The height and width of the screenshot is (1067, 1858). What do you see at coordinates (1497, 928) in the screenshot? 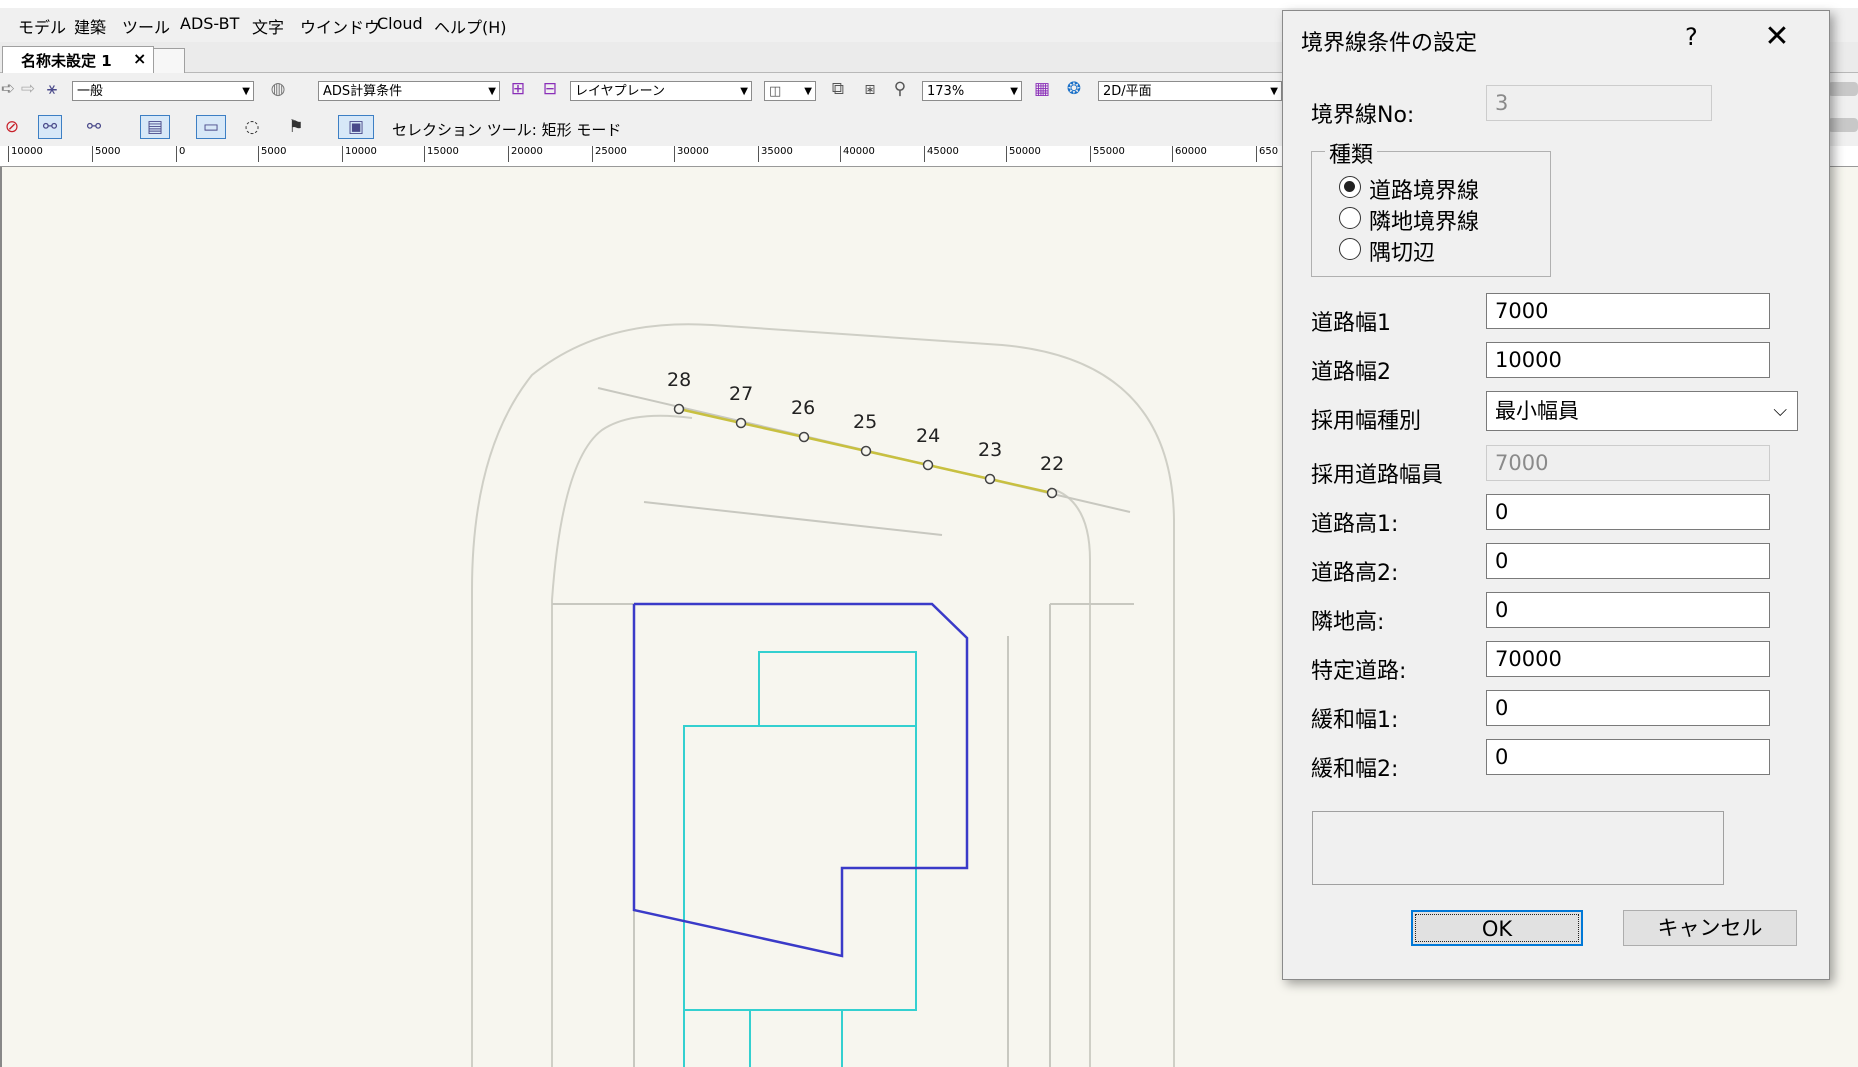
I see `ok-button: OK` at bounding box center [1497, 928].